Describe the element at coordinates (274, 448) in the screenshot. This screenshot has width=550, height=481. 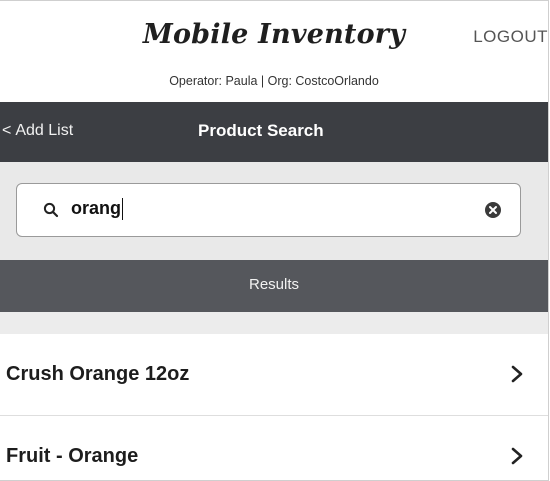
I see `list-item: Fruit - Orange` at that location.